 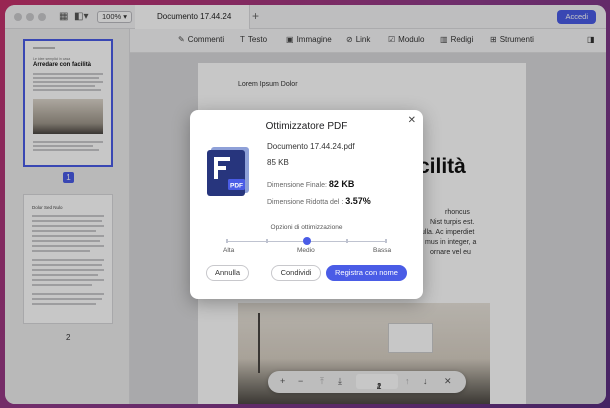 I want to click on reduction-label: Dimensione Ridotta del :, so click(x=305, y=202).